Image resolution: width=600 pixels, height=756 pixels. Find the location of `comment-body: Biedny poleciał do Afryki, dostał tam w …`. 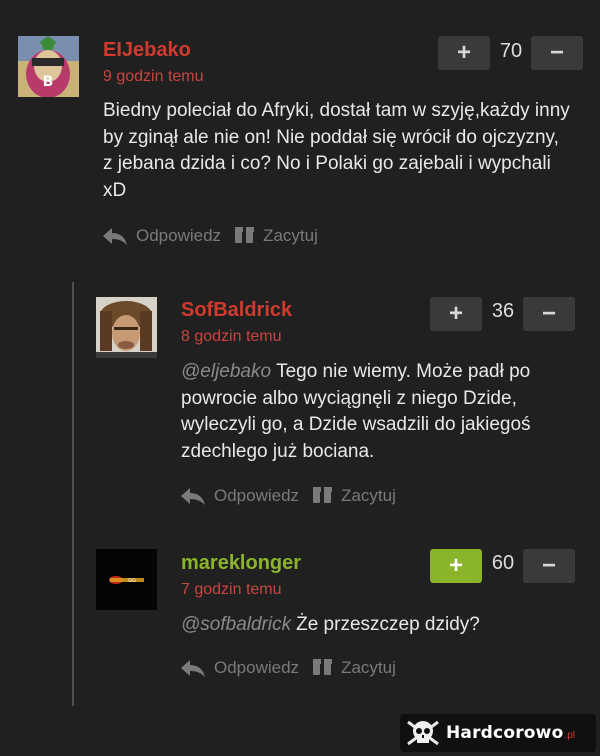

comment-body: Biedny poleciał do Afryki, dostał tam w … is located at coordinates (338, 151).